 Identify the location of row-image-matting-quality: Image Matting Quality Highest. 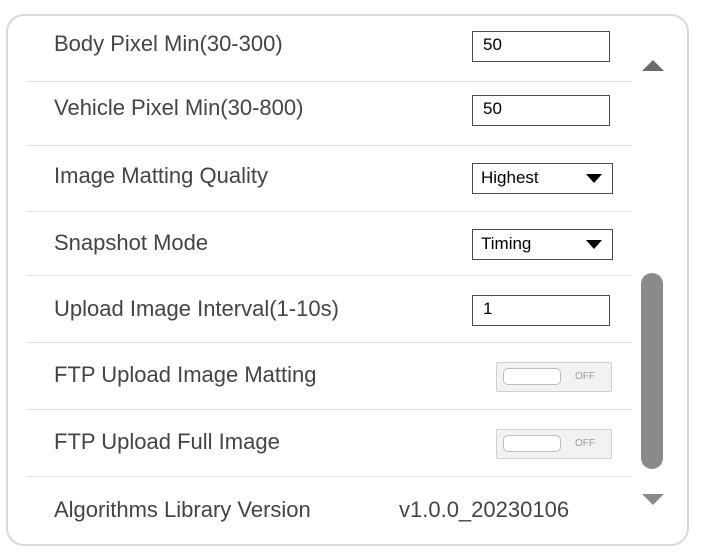
(329, 179).